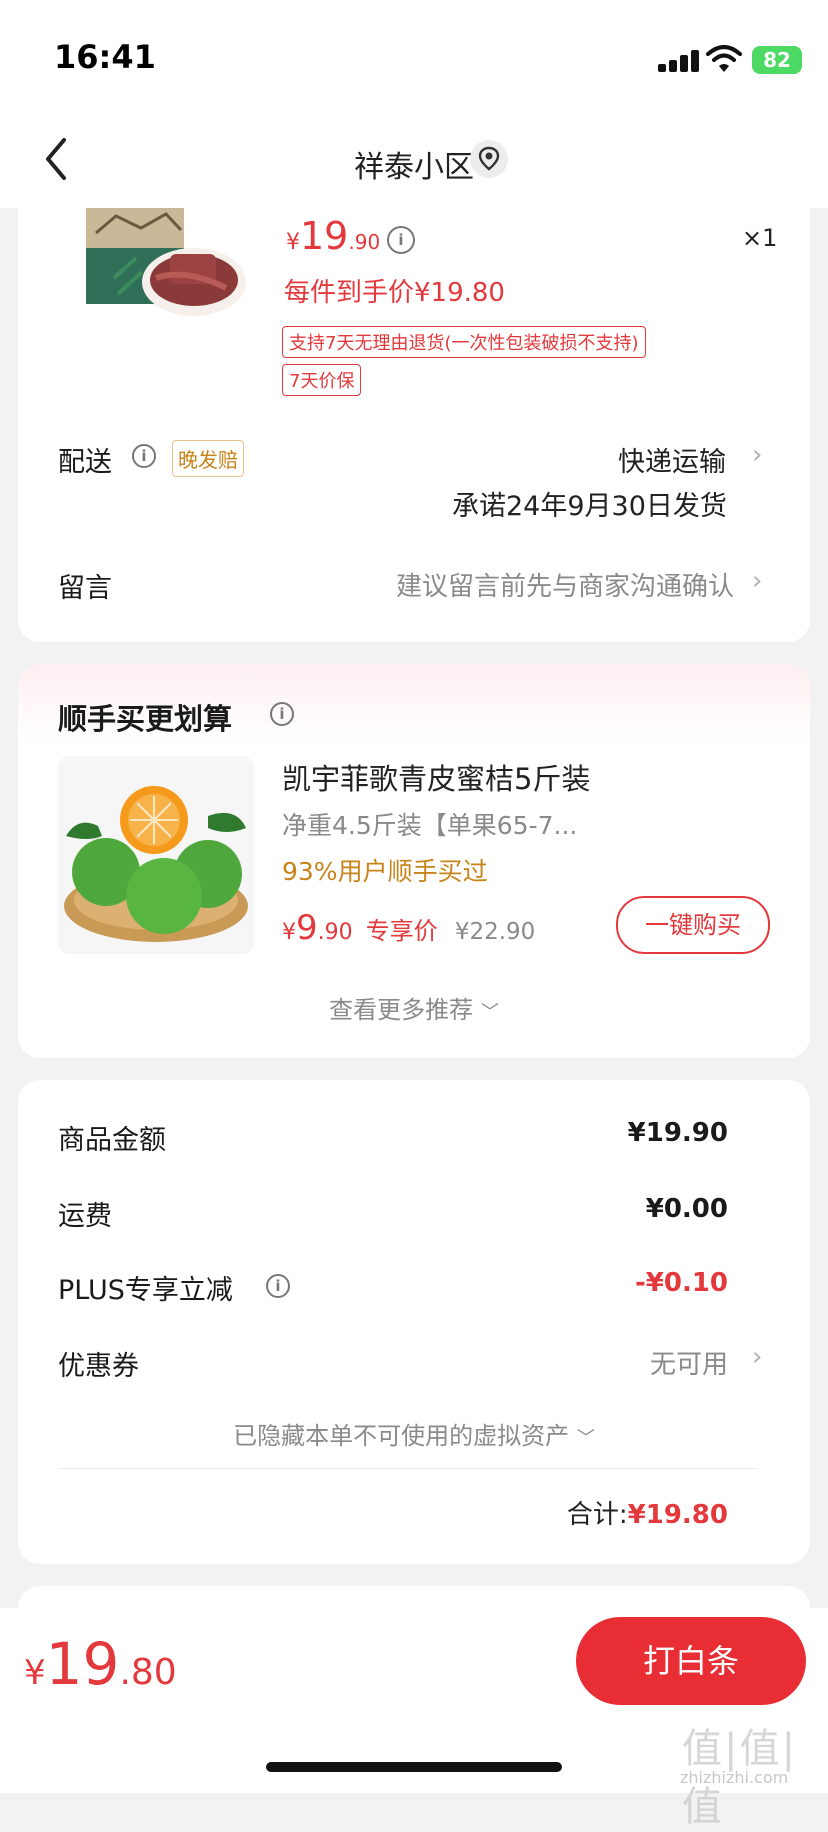  What do you see at coordinates (757, 581) in the screenshot?
I see `message-chevron-icon: ›` at bounding box center [757, 581].